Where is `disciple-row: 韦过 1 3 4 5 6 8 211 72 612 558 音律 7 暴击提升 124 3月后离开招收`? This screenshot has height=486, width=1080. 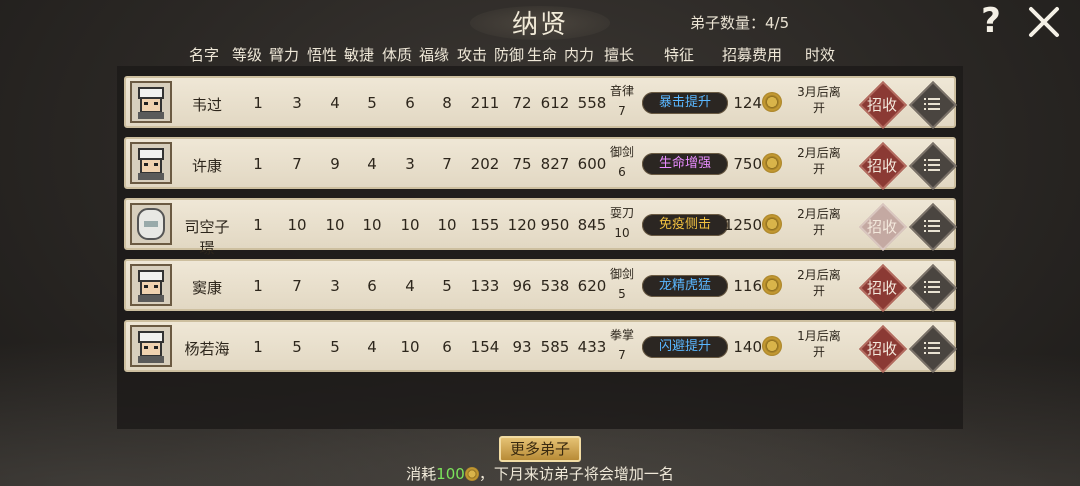 disciple-row: 韦过 1 3 4 5 6 8 211 72 612 558 音律 7 暴击提升 124 3月后离开招收 is located at coordinates (541, 103).